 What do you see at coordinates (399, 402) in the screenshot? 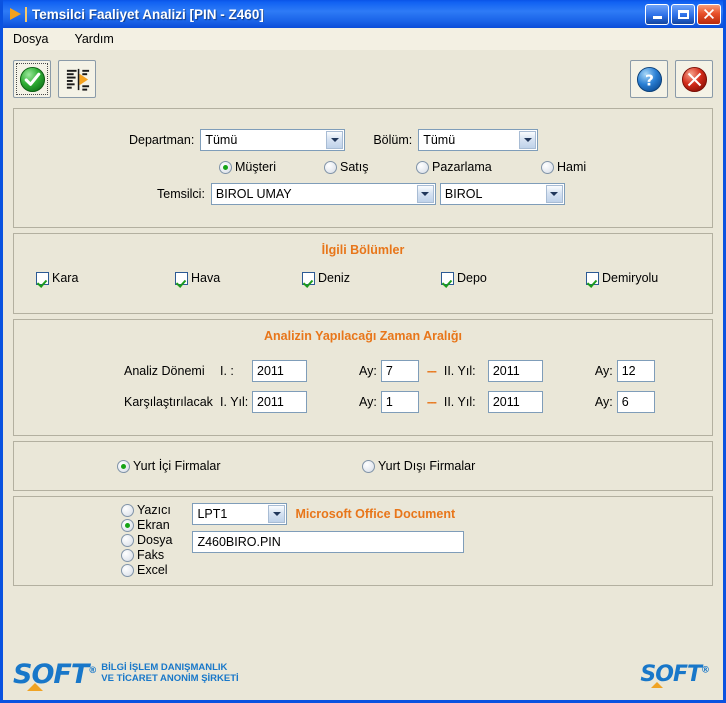
I see `period-row-2-first-month: 1` at bounding box center [399, 402].